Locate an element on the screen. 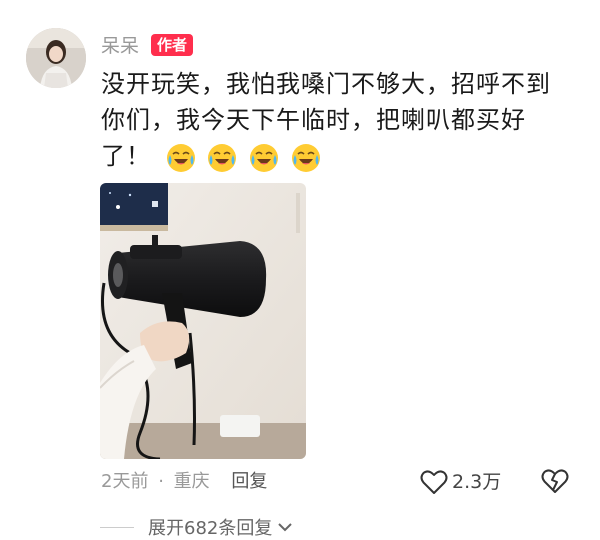  like-button: 2.3万 is located at coordinates (460, 482).